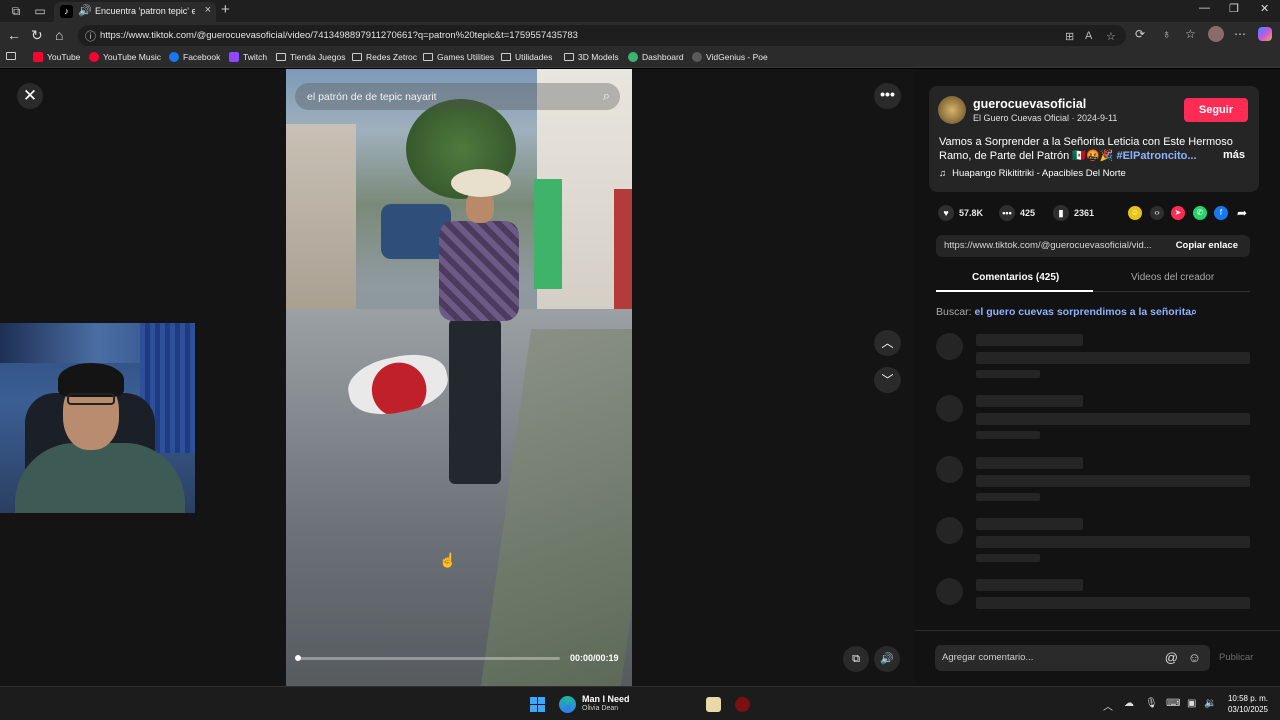 This screenshot has height=720, width=1280. Describe the element at coordinates (208, 10) in the screenshot. I see `tab-close-icon: ×` at that location.